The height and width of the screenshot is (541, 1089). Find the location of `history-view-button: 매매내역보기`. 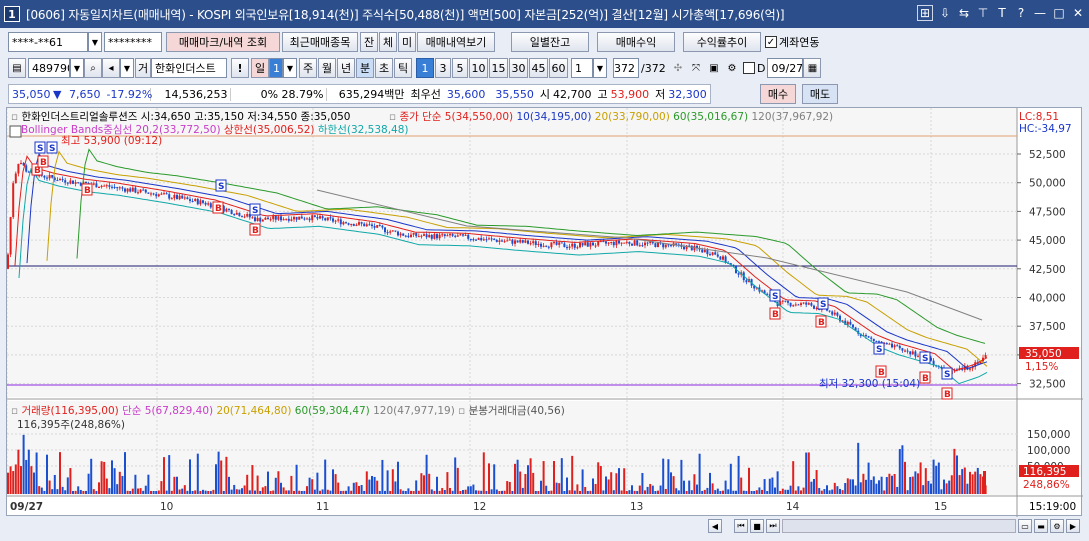

history-view-button: 매매내역보기 is located at coordinates (456, 42).